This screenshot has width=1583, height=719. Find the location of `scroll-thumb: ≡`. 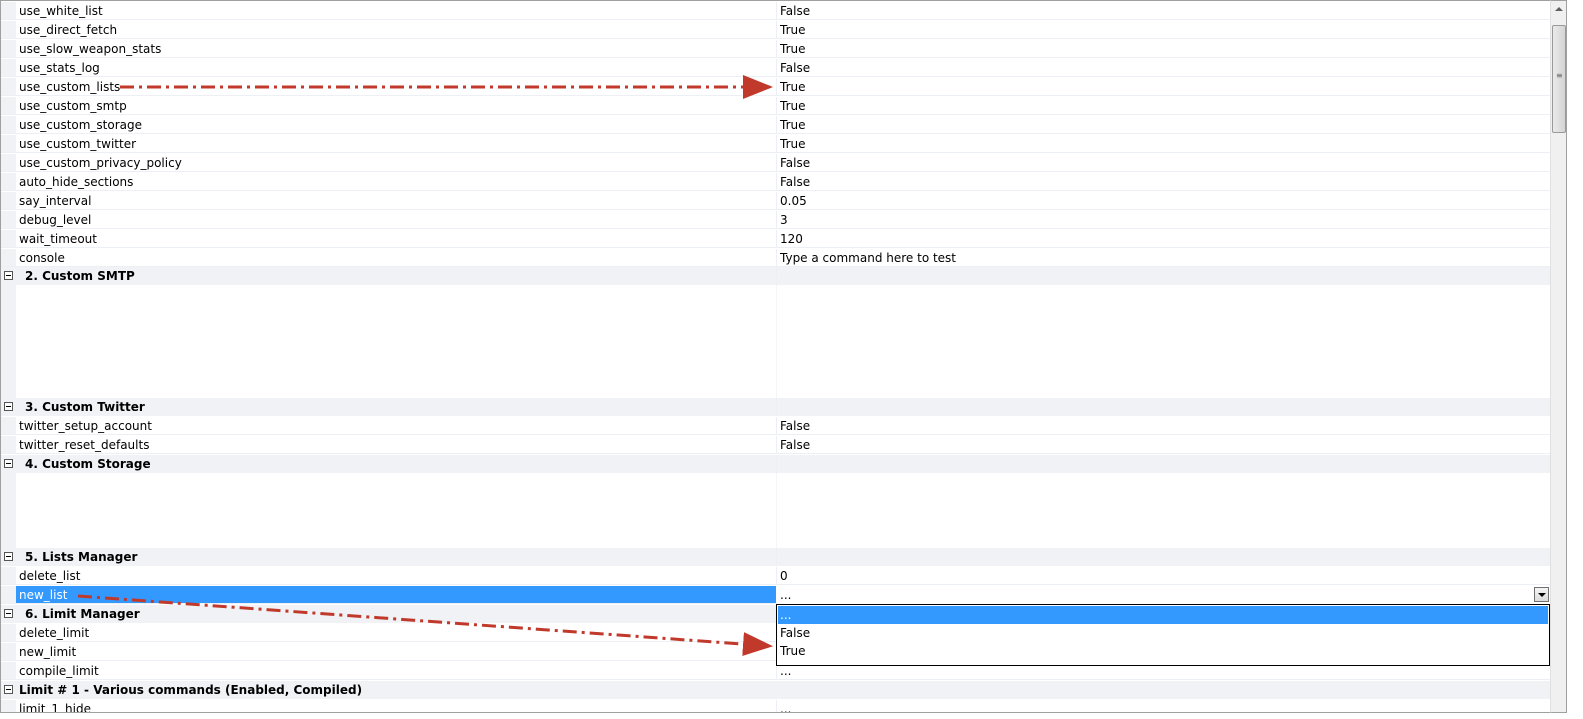

scroll-thumb: ≡ is located at coordinates (1559, 79).